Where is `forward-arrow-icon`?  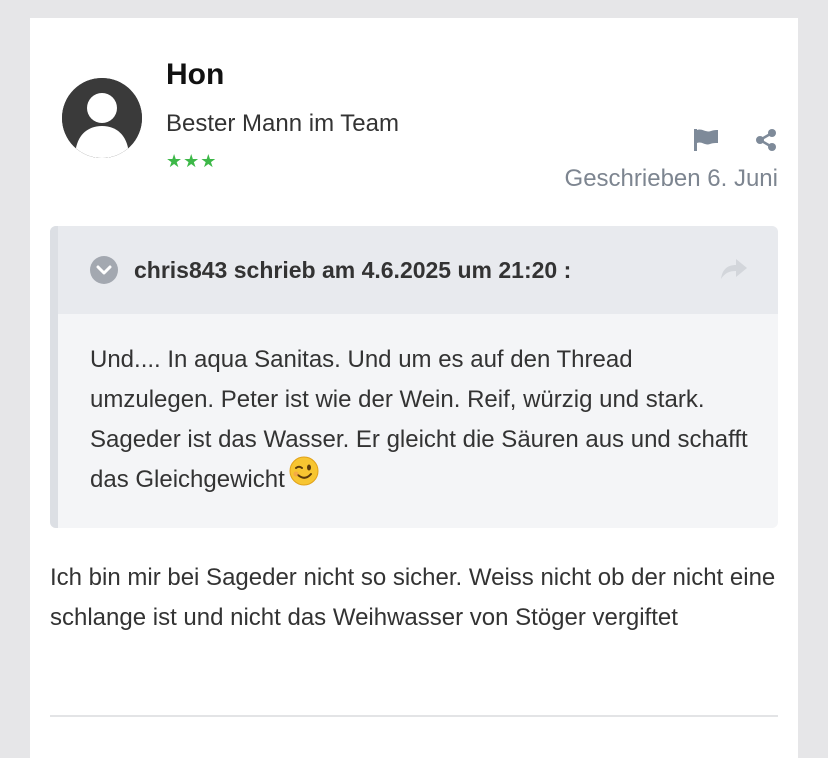
forward-arrow-icon is located at coordinates (734, 269).